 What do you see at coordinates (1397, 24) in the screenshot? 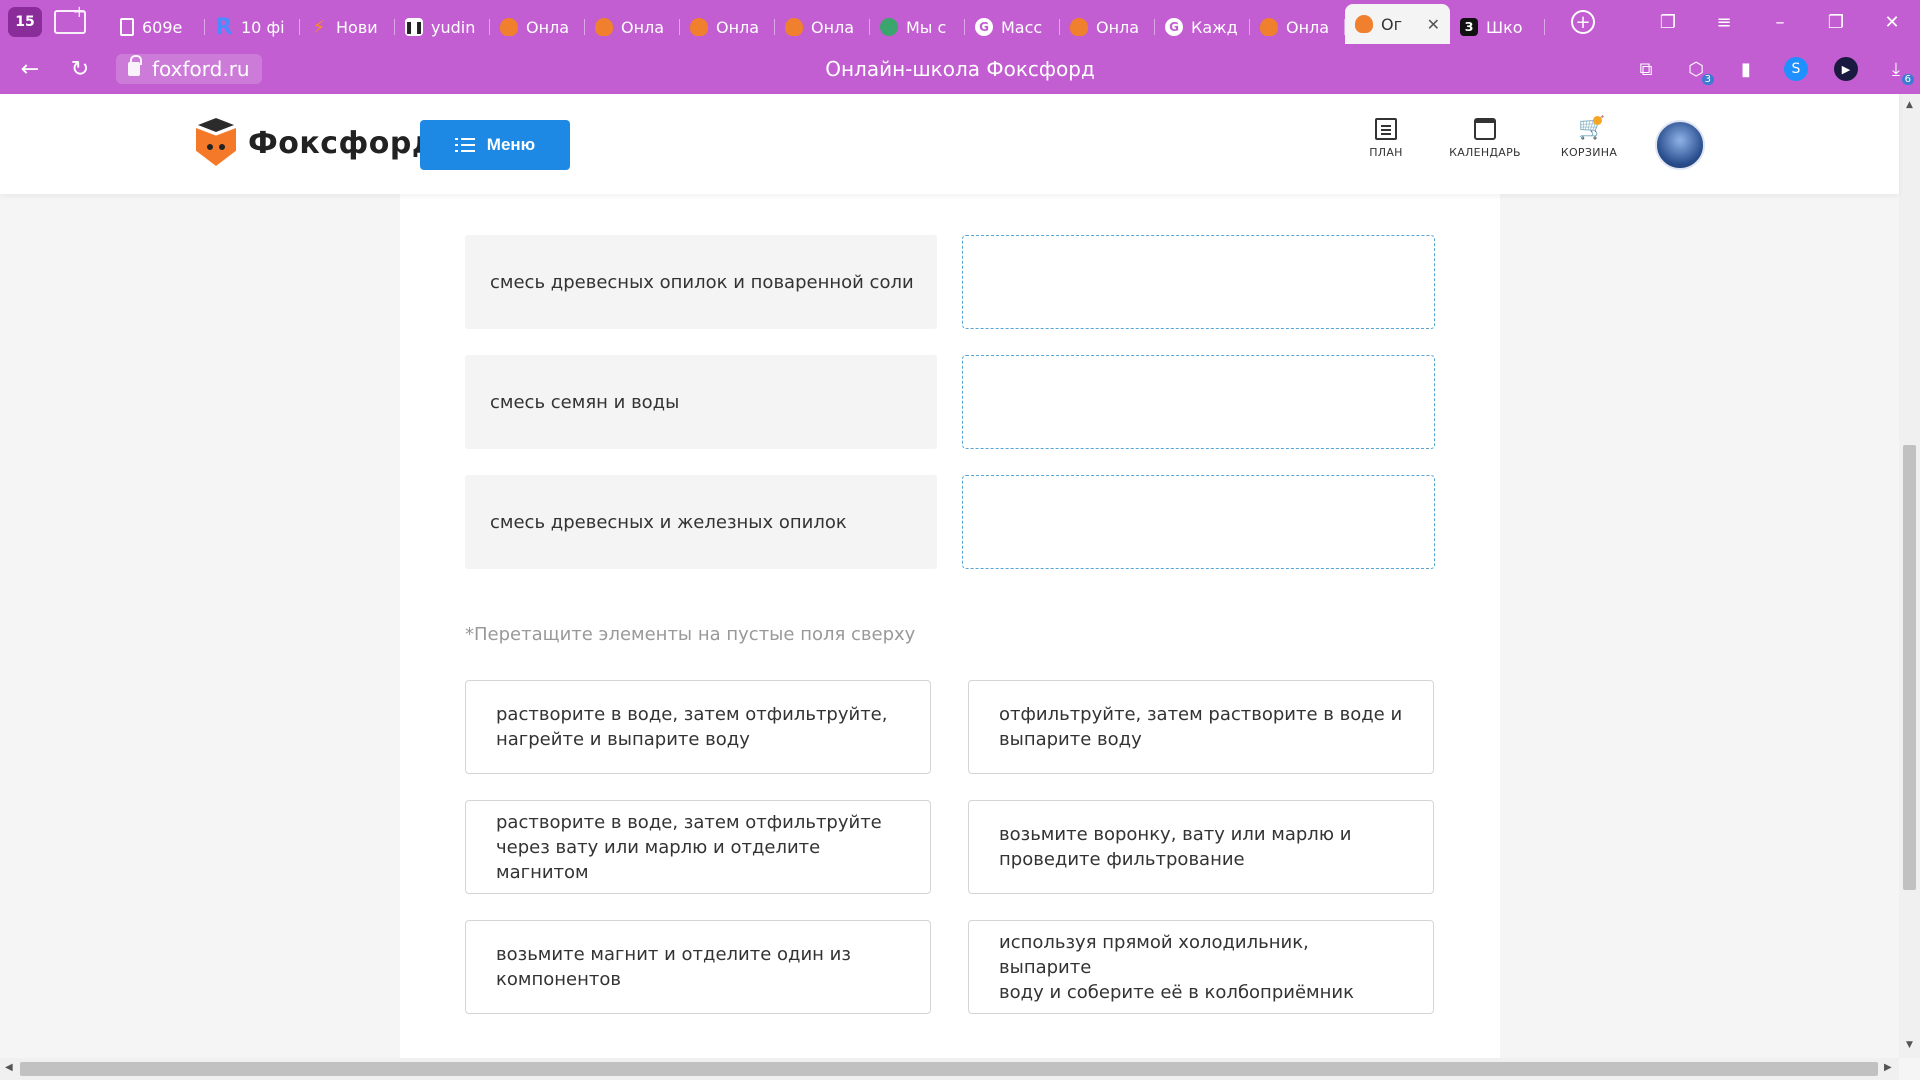
I see `browser-tab-active: Ог ✕` at bounding box center [1397, 24].